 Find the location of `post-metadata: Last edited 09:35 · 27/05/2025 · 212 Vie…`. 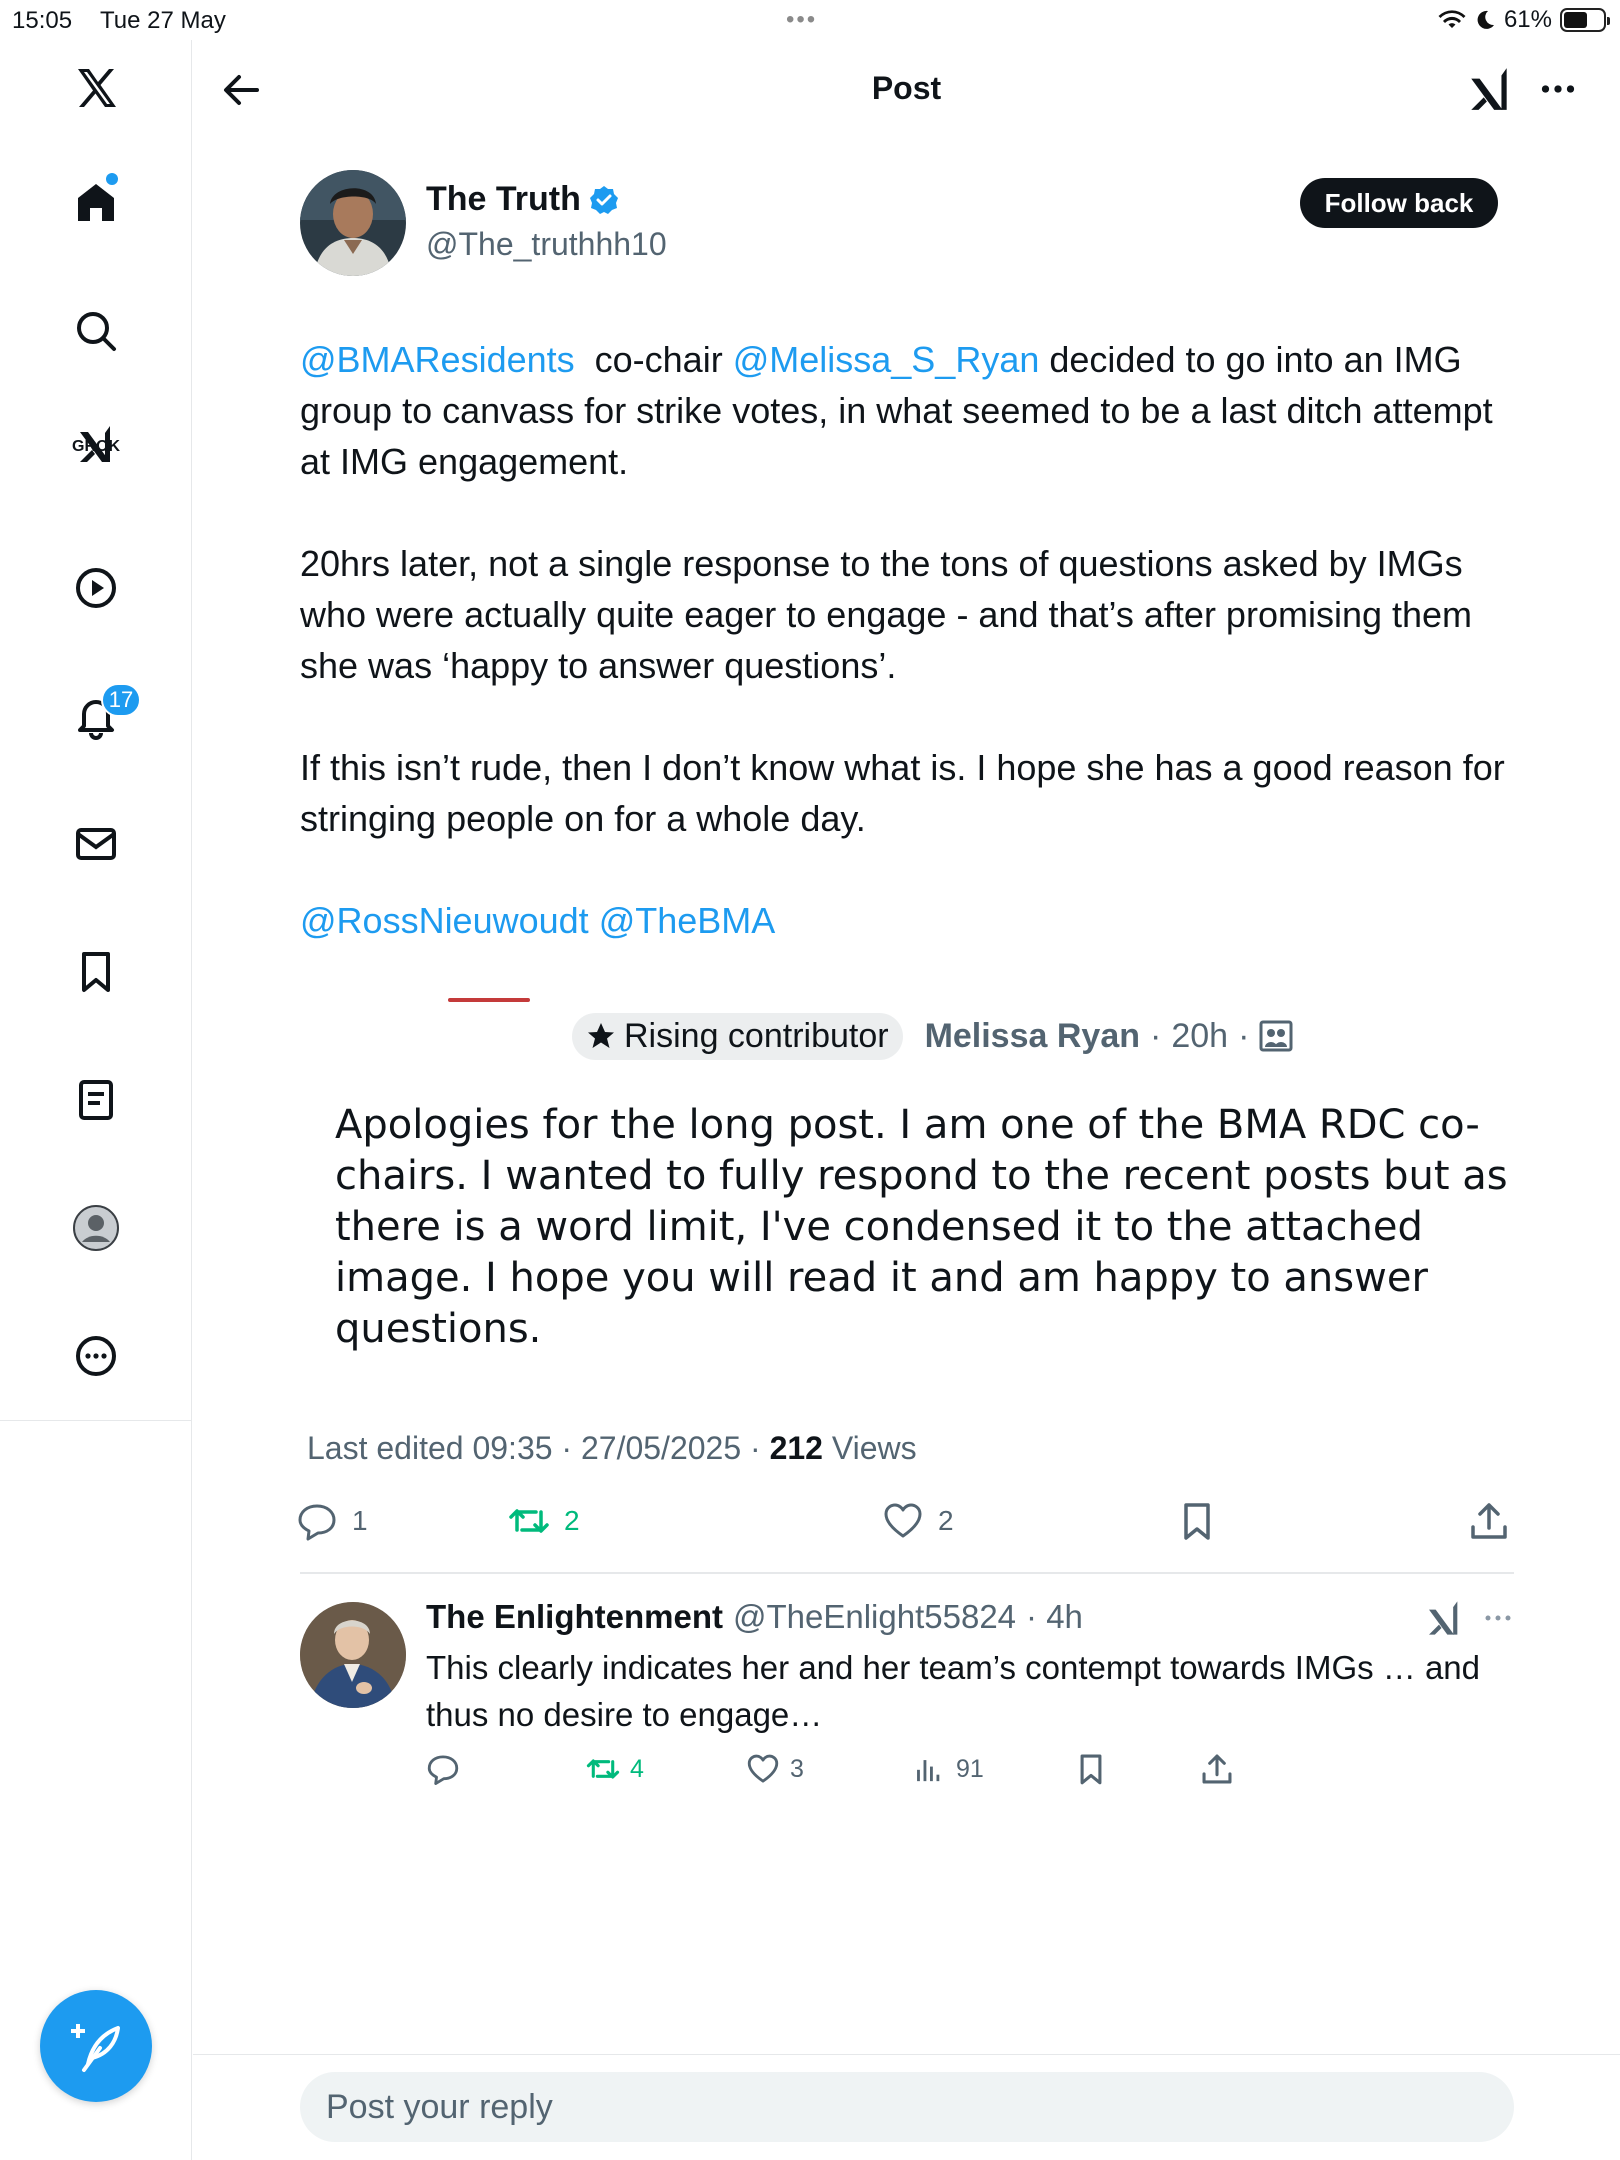

post-metadata: Last edited 09:35 · 27/05/2025 · 212 Vie… is located at coordinates (612, 1448).